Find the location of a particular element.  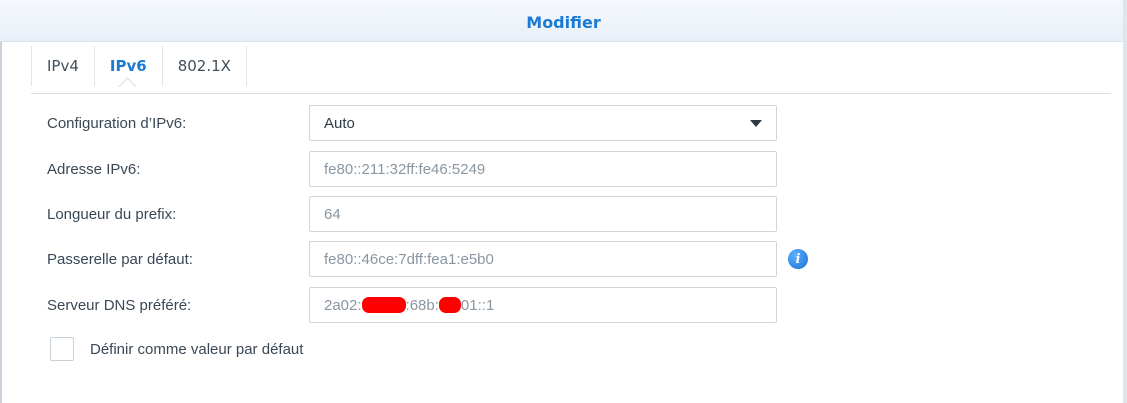

row-ipv6-config: Configuration d’IPv6: Auto is located at coordinates (412, 123).